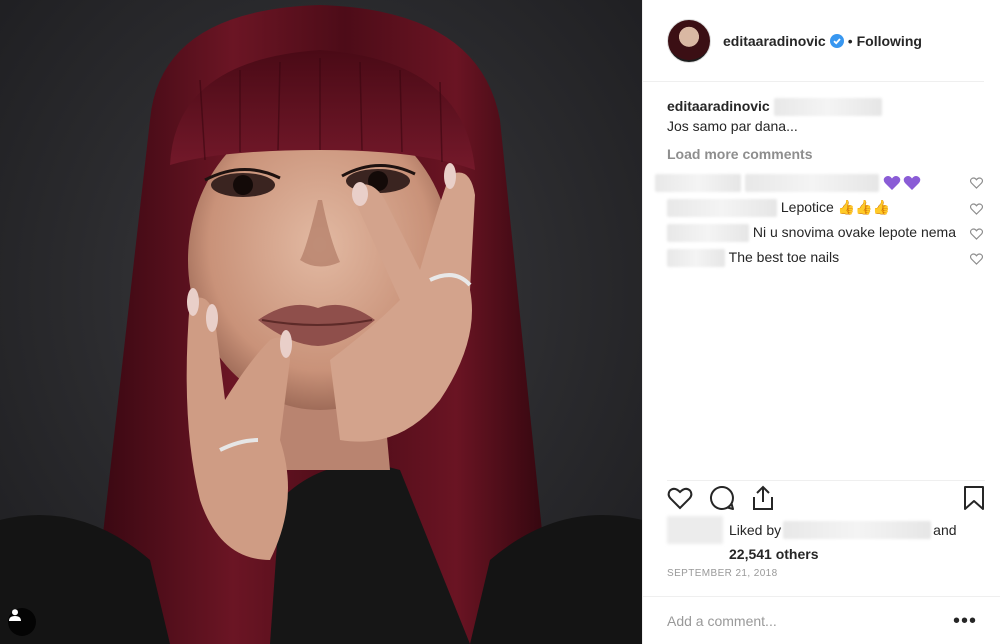  I want to click on user-tag-button, so click(22, 622).